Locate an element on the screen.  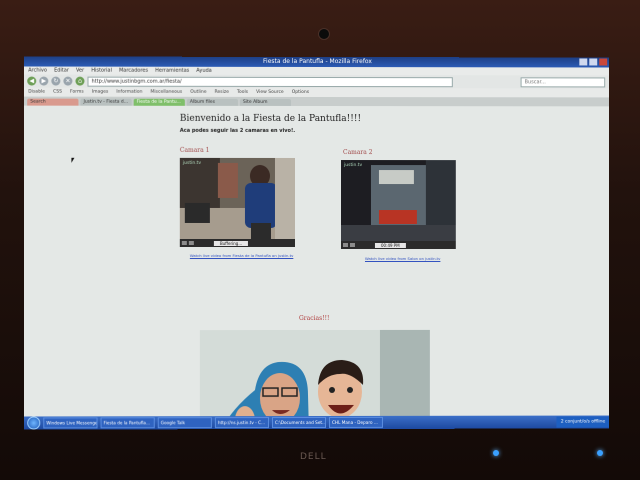
tab-album-files: Album files is located at coordinates (212, 102).